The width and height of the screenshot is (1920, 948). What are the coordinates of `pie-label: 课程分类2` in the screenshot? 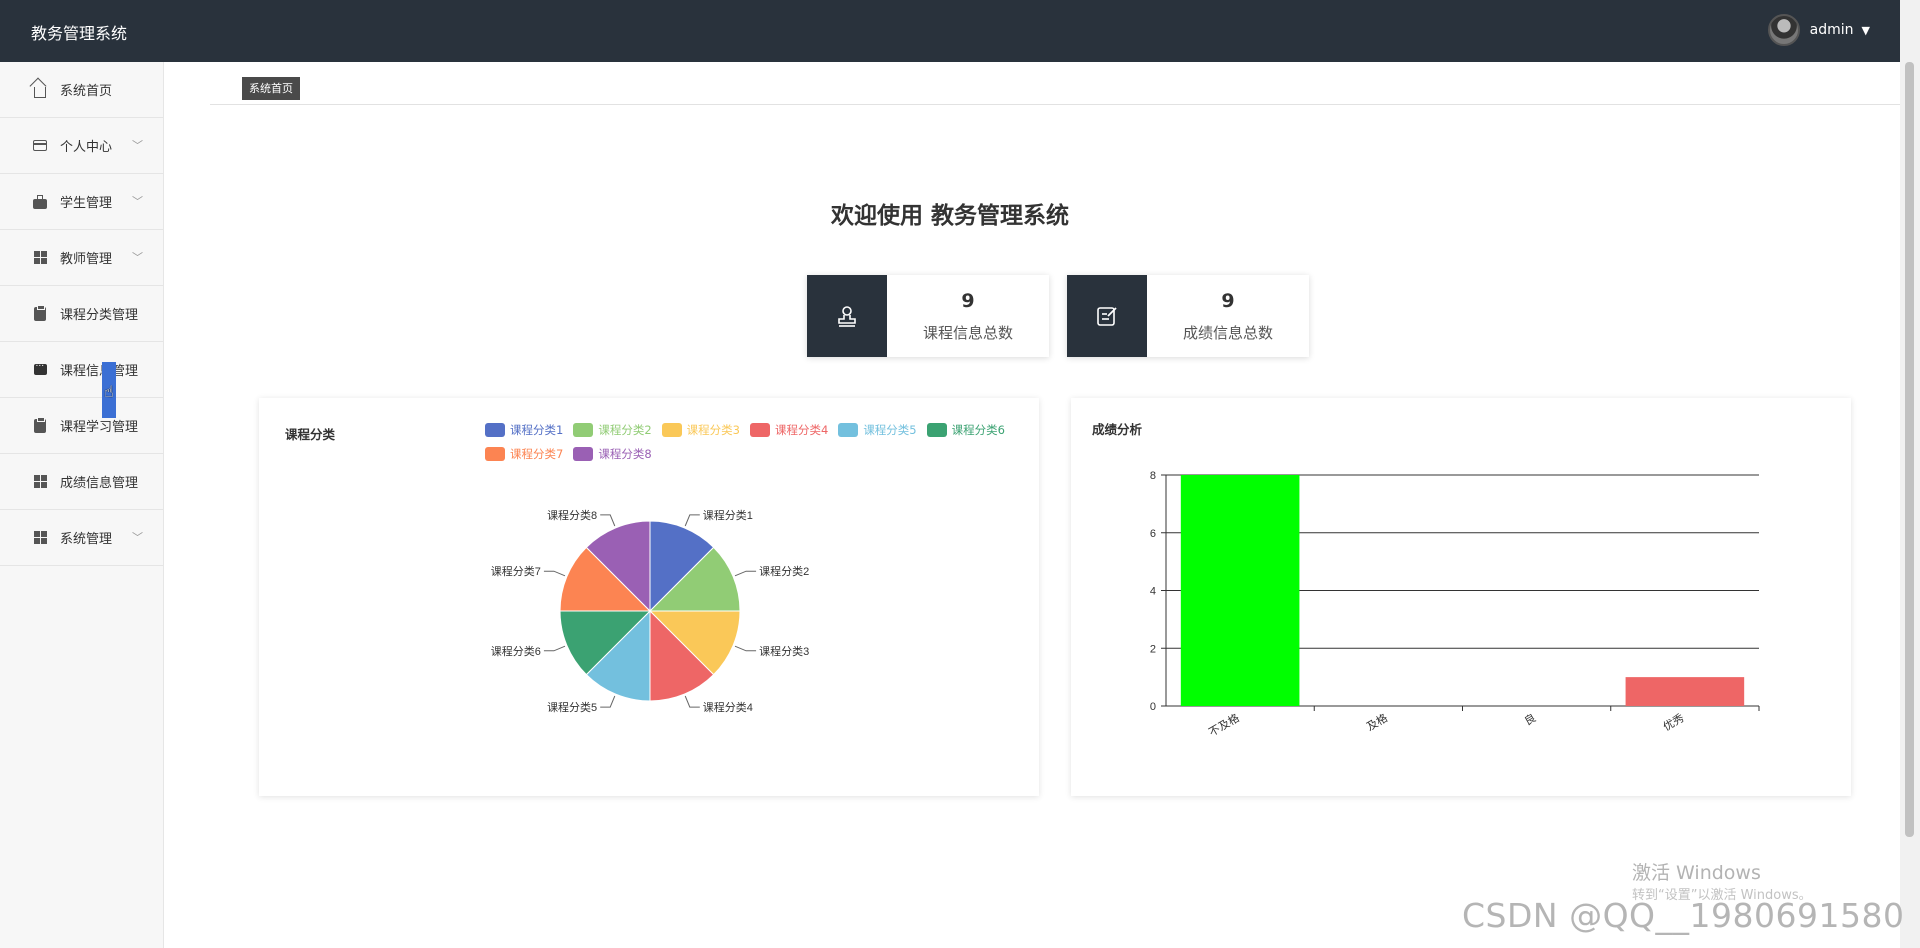 It's located at (784, 571).